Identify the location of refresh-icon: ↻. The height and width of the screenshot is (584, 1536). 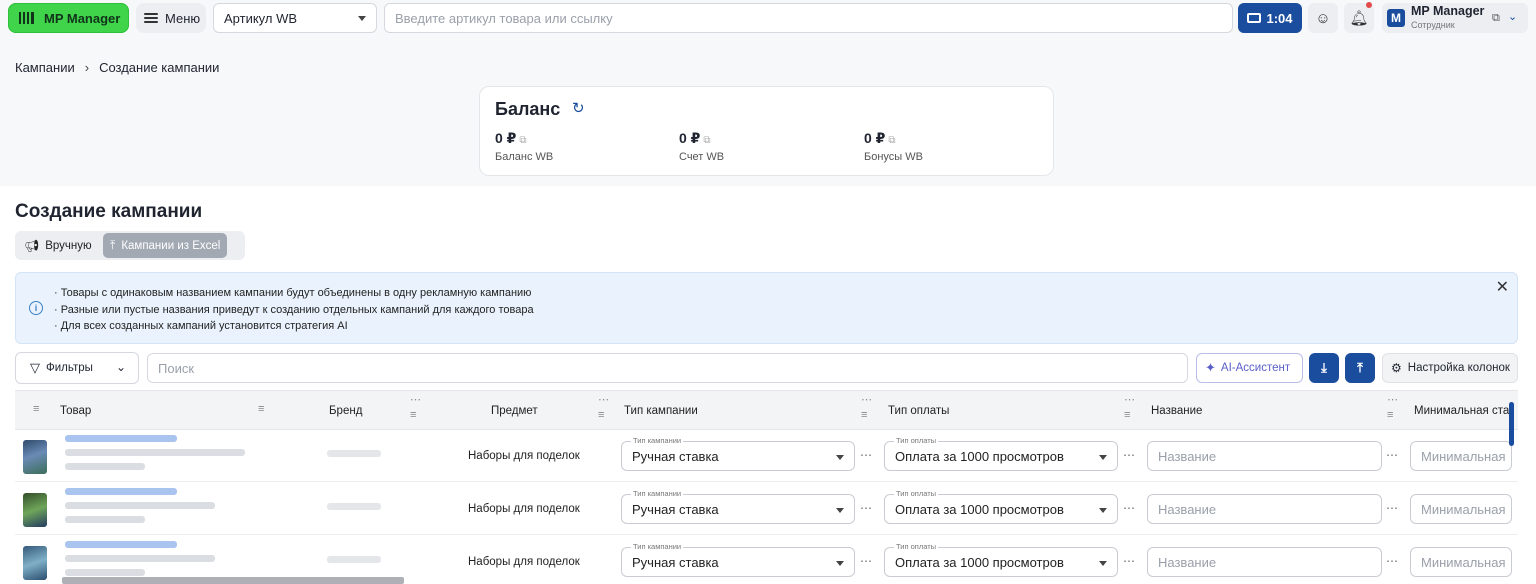
(578, 108).